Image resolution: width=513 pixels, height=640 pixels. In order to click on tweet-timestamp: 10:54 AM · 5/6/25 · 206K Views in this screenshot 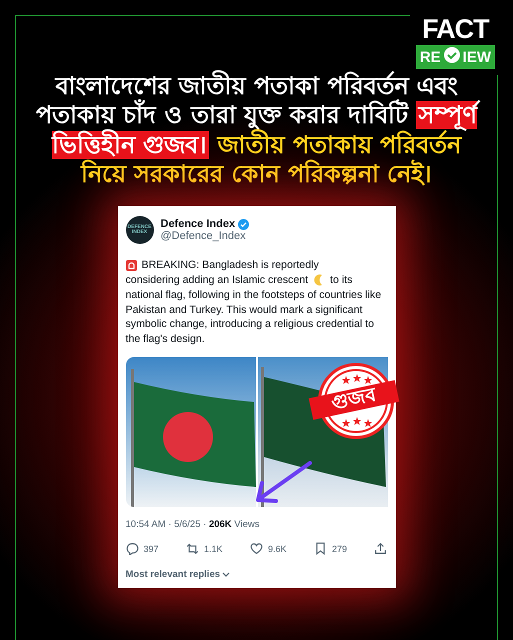, I will do `click(193, 524)`.